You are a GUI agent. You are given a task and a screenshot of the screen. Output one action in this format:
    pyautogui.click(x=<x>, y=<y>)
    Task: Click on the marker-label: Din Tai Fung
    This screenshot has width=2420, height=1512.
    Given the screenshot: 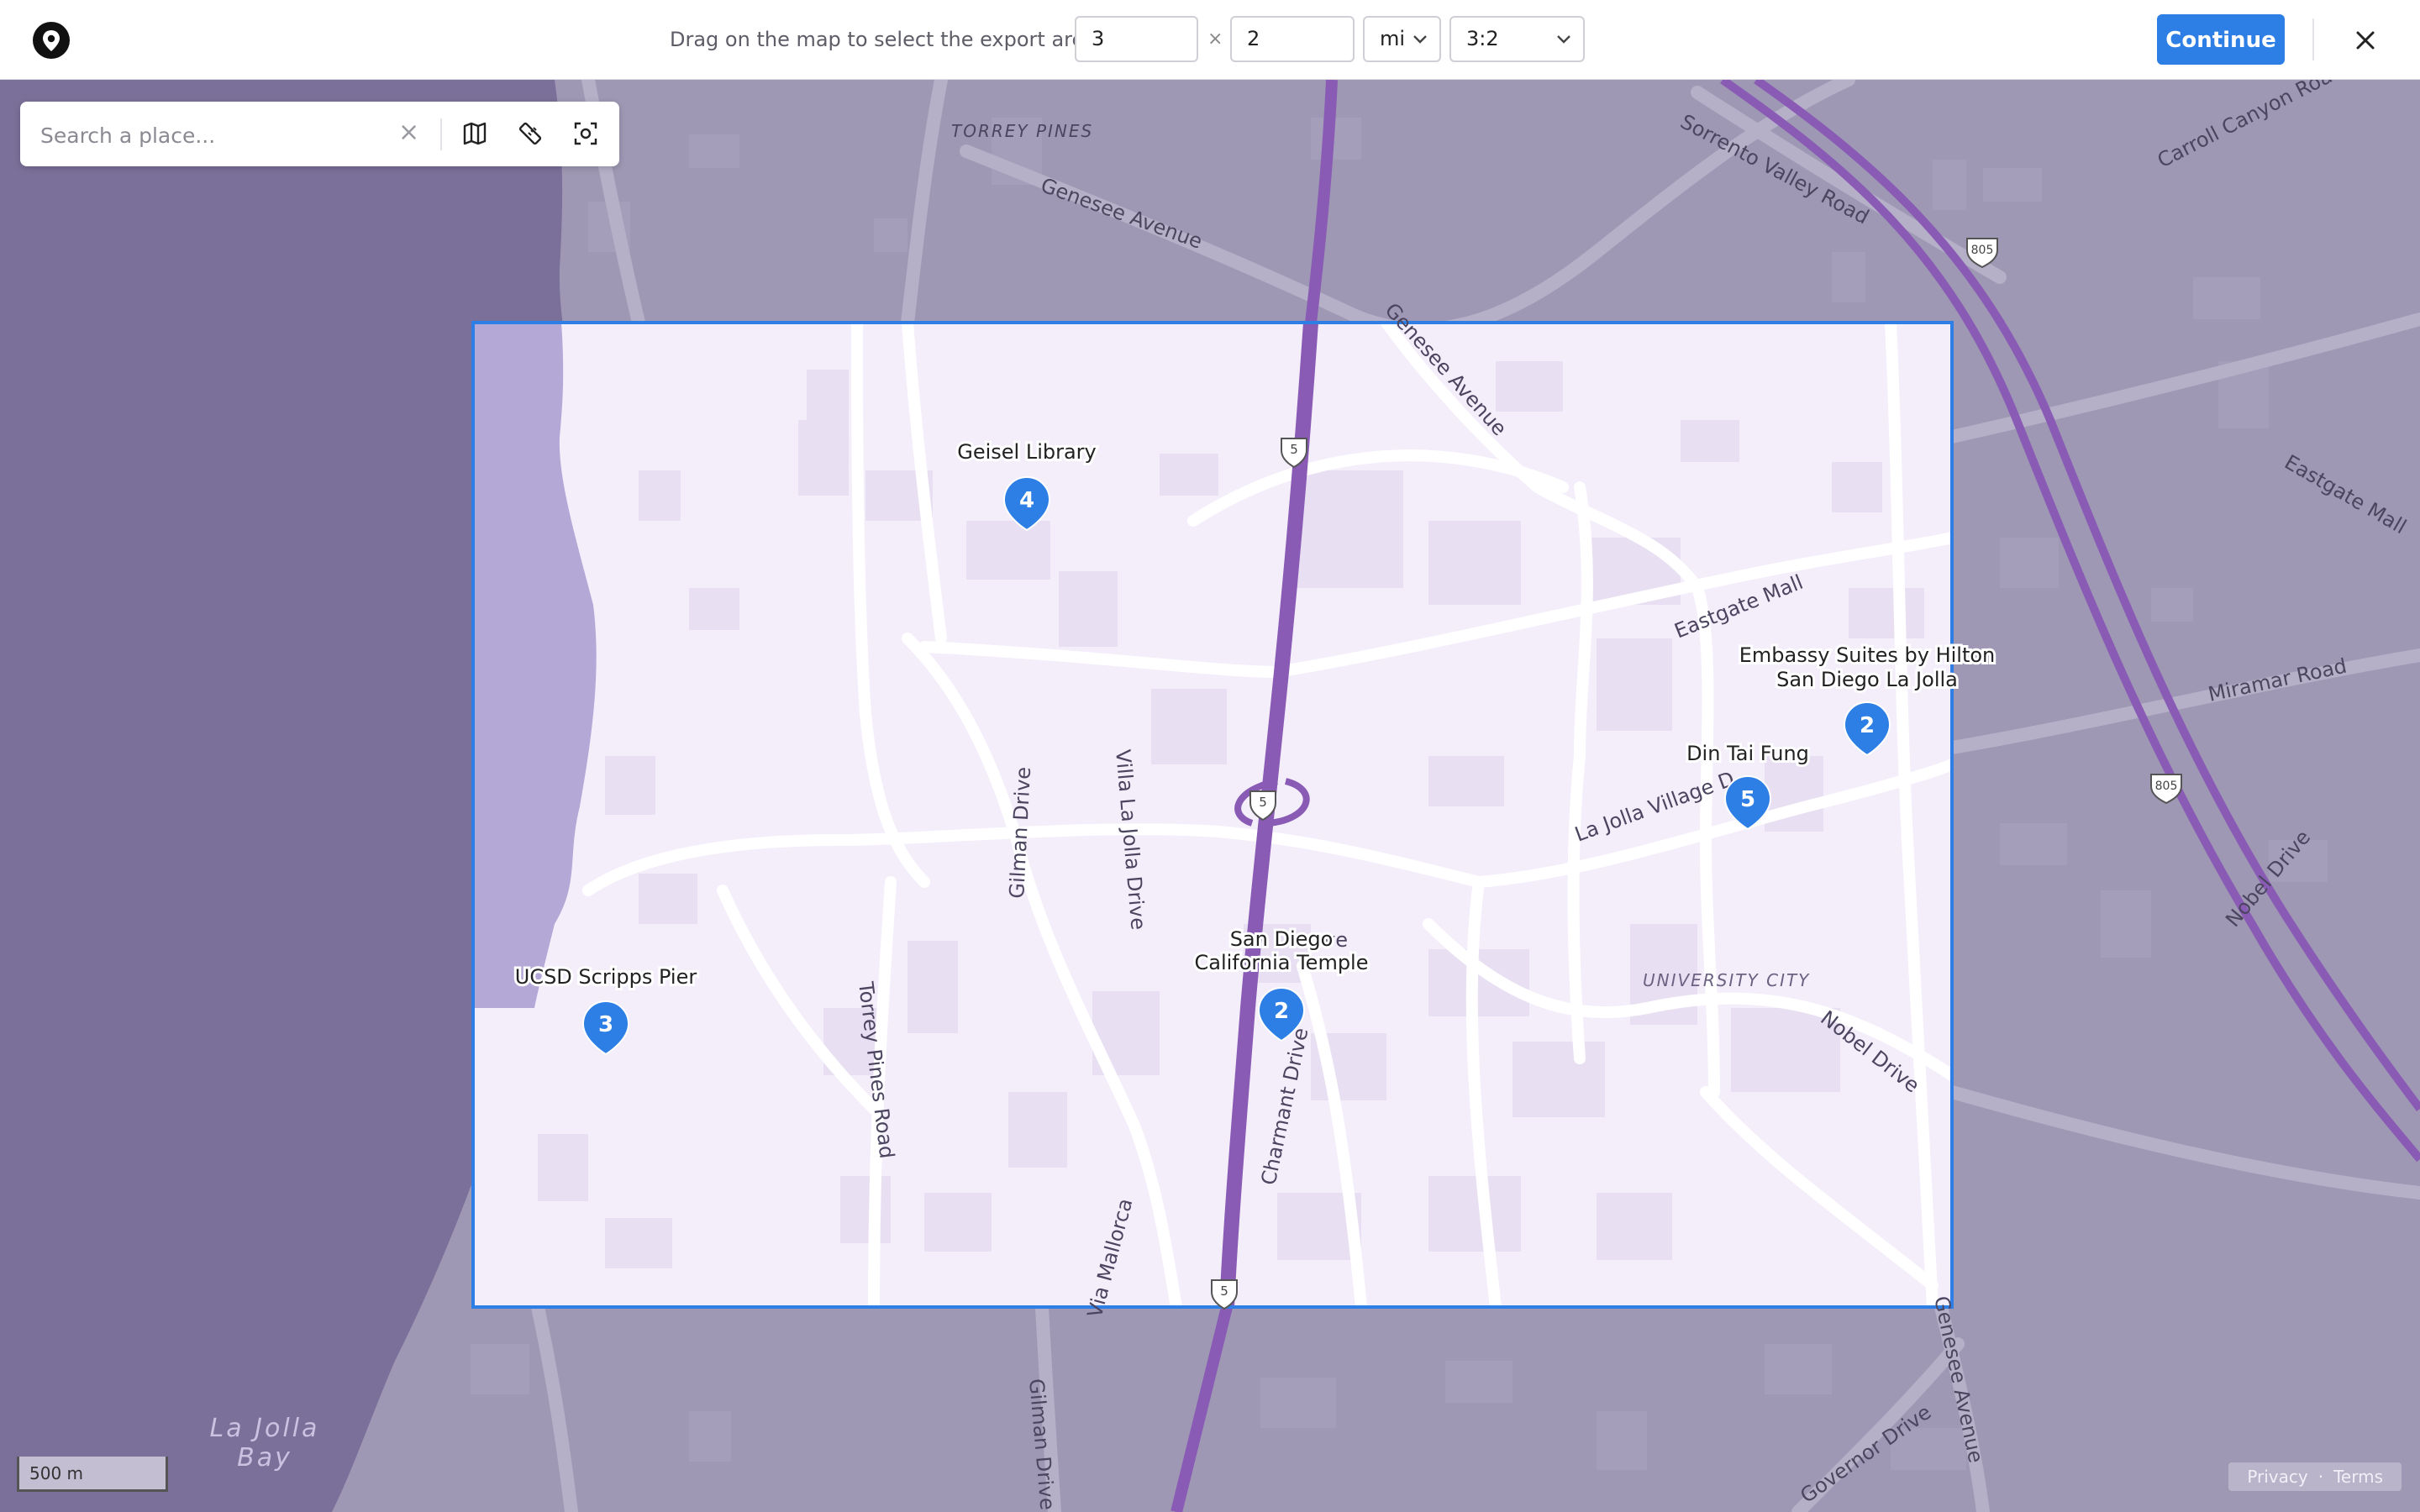 What is the action you would take?
    pyautogui.click(x=1747, y=753)
    